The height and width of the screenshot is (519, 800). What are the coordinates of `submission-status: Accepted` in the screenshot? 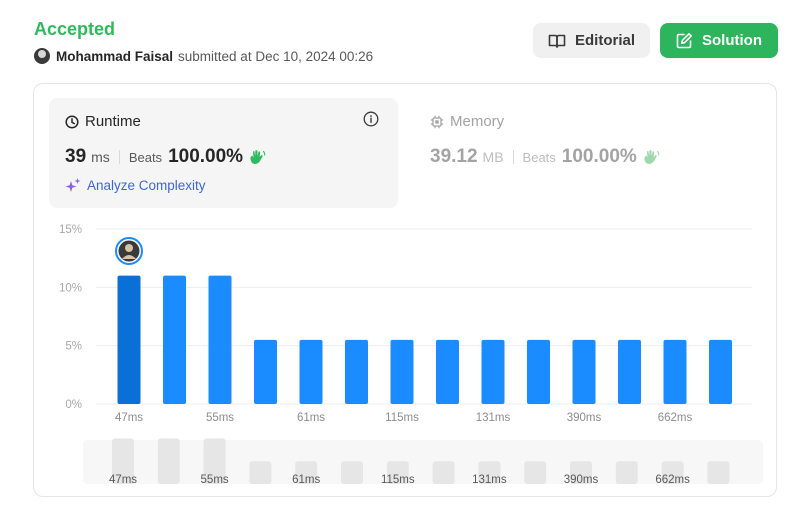 It's located at (75, 29).